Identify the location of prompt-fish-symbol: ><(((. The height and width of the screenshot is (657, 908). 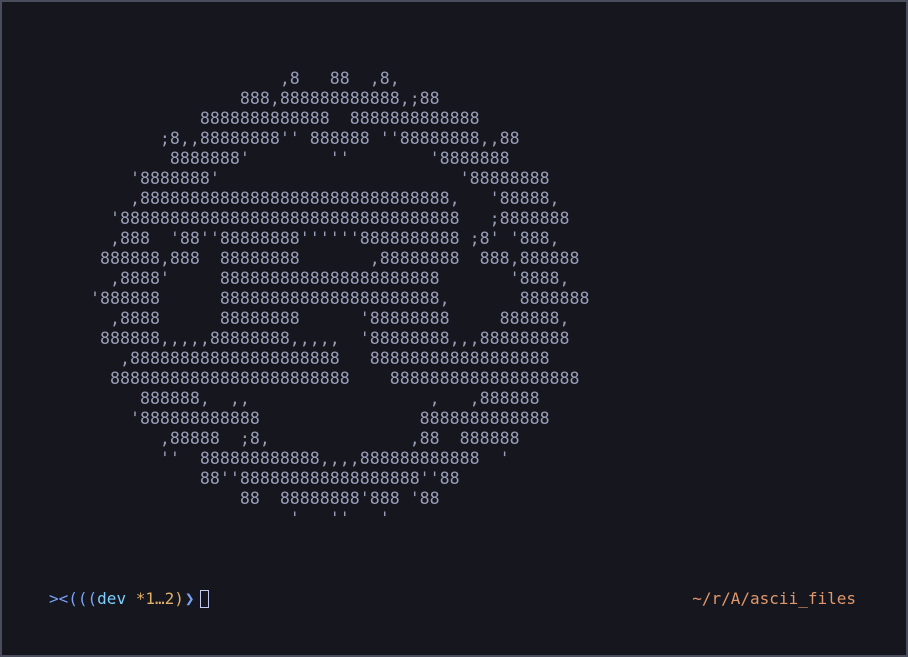
(73, 598).